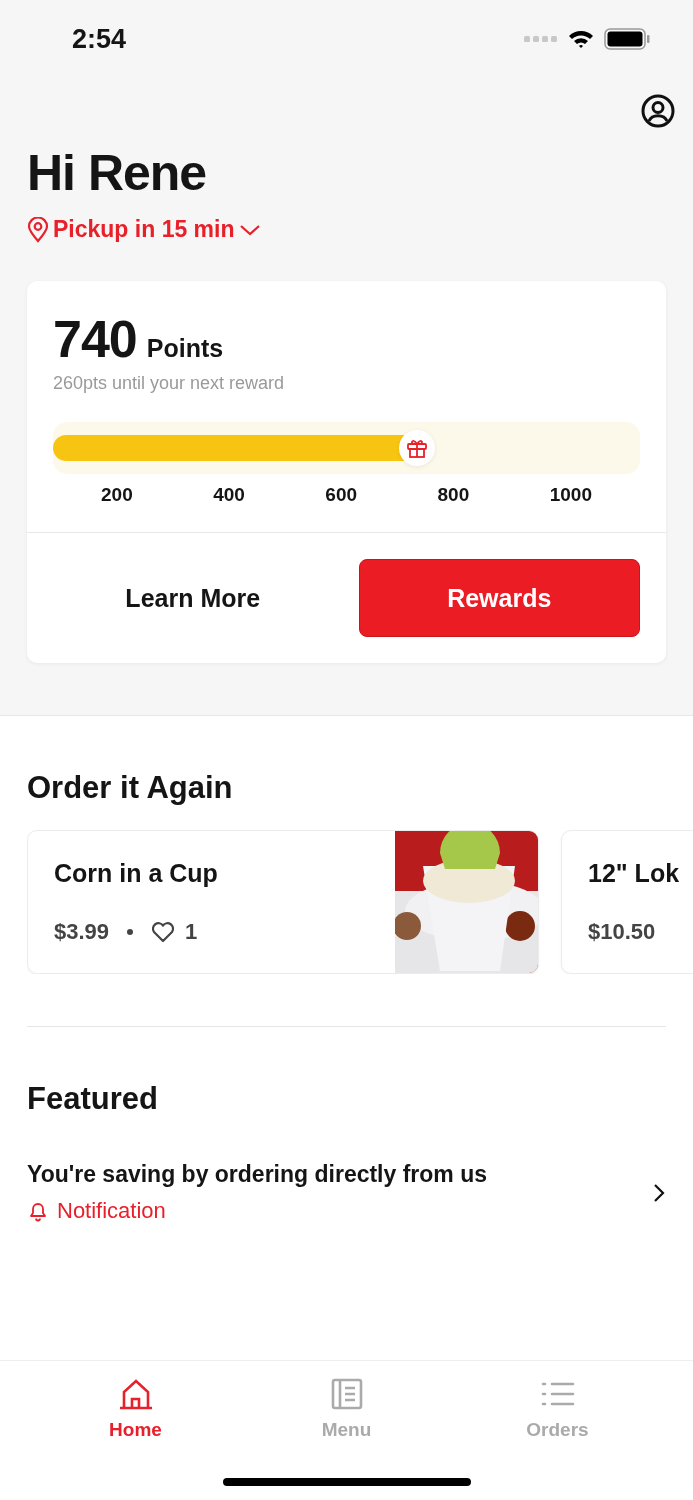  I want to click on tab-item: Home, so click(135, 1430).